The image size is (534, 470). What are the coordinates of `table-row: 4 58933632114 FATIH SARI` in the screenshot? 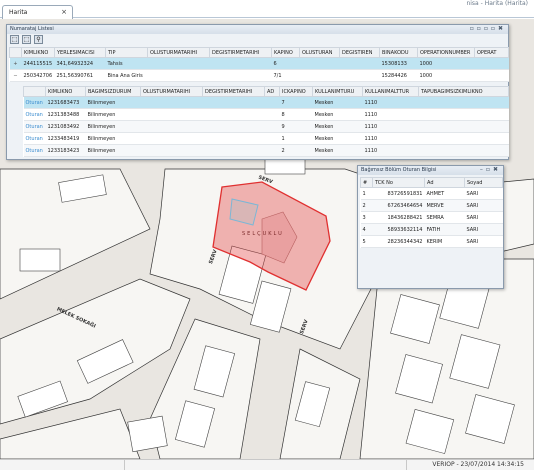 It's located at (431, 229).